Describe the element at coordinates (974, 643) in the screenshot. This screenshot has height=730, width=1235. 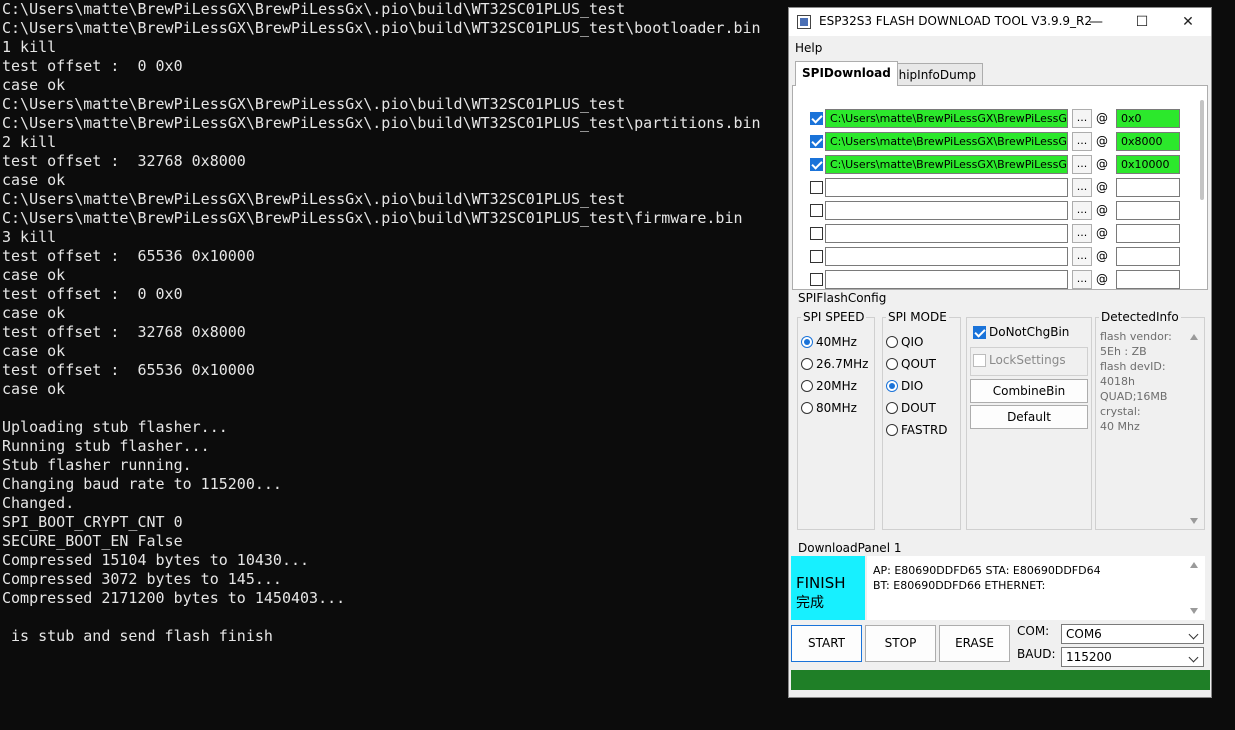
I see `erase-button: ERASE` at that location.